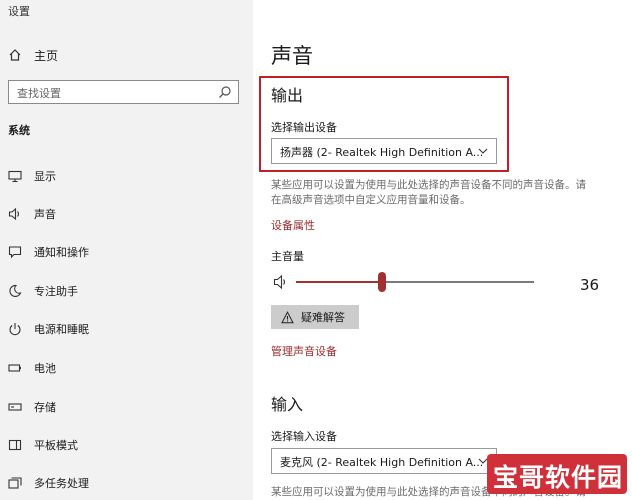 The width and height of the screenshot is (632, 500). Describe the element at coordinates (45, 407) in the screenshot. I see `sidebar-item-label: 存储` at that location.